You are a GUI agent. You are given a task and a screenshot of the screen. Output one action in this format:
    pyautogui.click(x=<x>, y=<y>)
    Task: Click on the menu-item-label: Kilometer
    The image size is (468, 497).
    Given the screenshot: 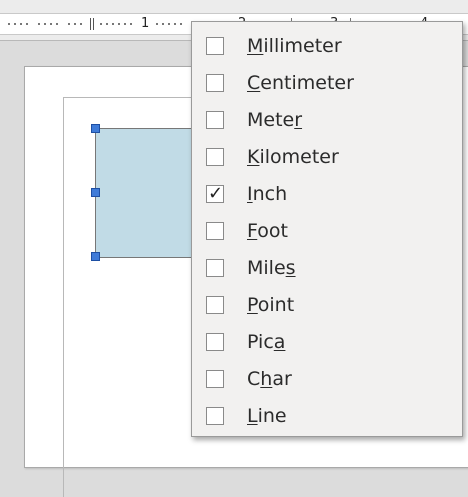 What is the action you would take?
    pyautogui.click(x=293, y=157)
    